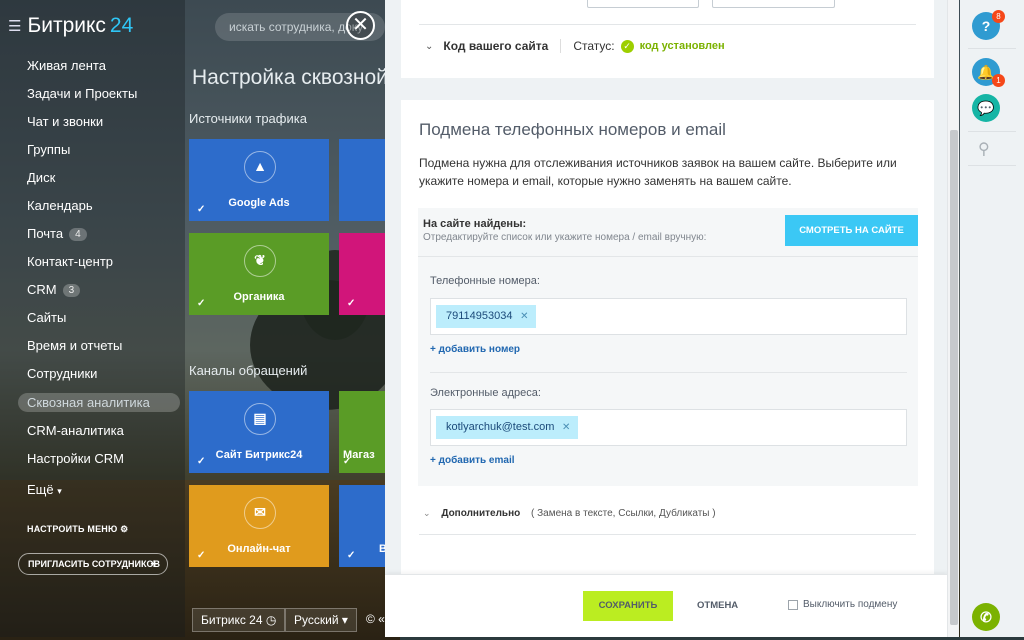 The height and width of the screenshot is (640, 1024). I want to click on tile-site-bitrix24: ▤ Сайт Битрикс24 ✓, so click(259, 432).